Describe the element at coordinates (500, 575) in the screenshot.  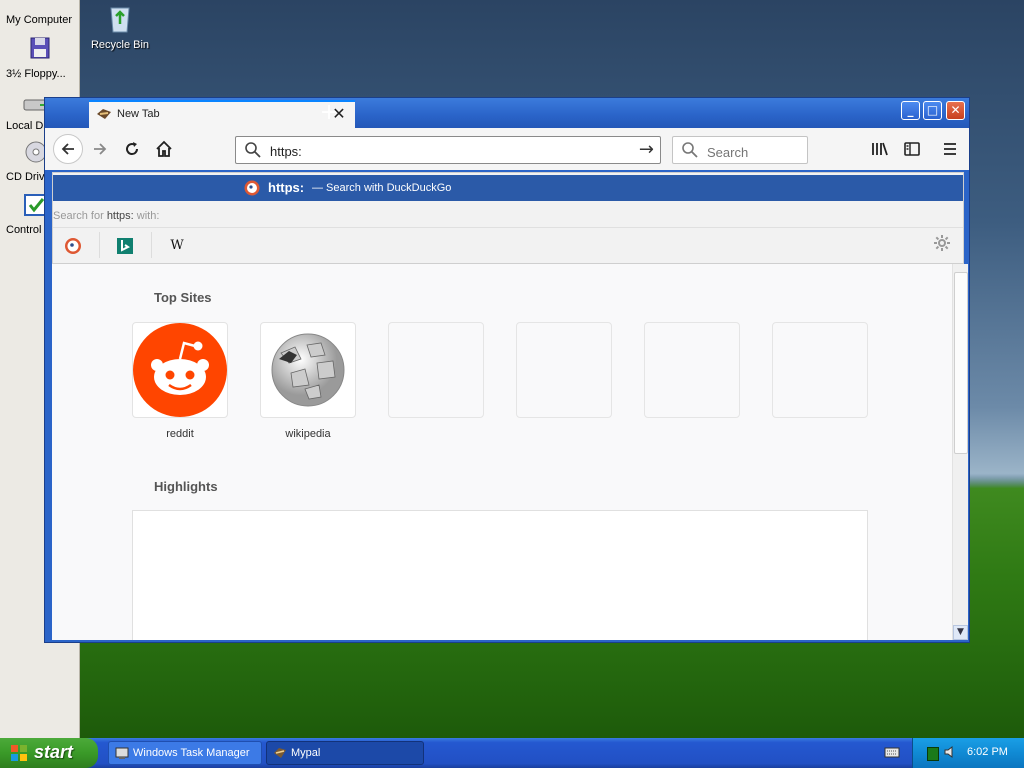
I see `highlights-panel` at that location.